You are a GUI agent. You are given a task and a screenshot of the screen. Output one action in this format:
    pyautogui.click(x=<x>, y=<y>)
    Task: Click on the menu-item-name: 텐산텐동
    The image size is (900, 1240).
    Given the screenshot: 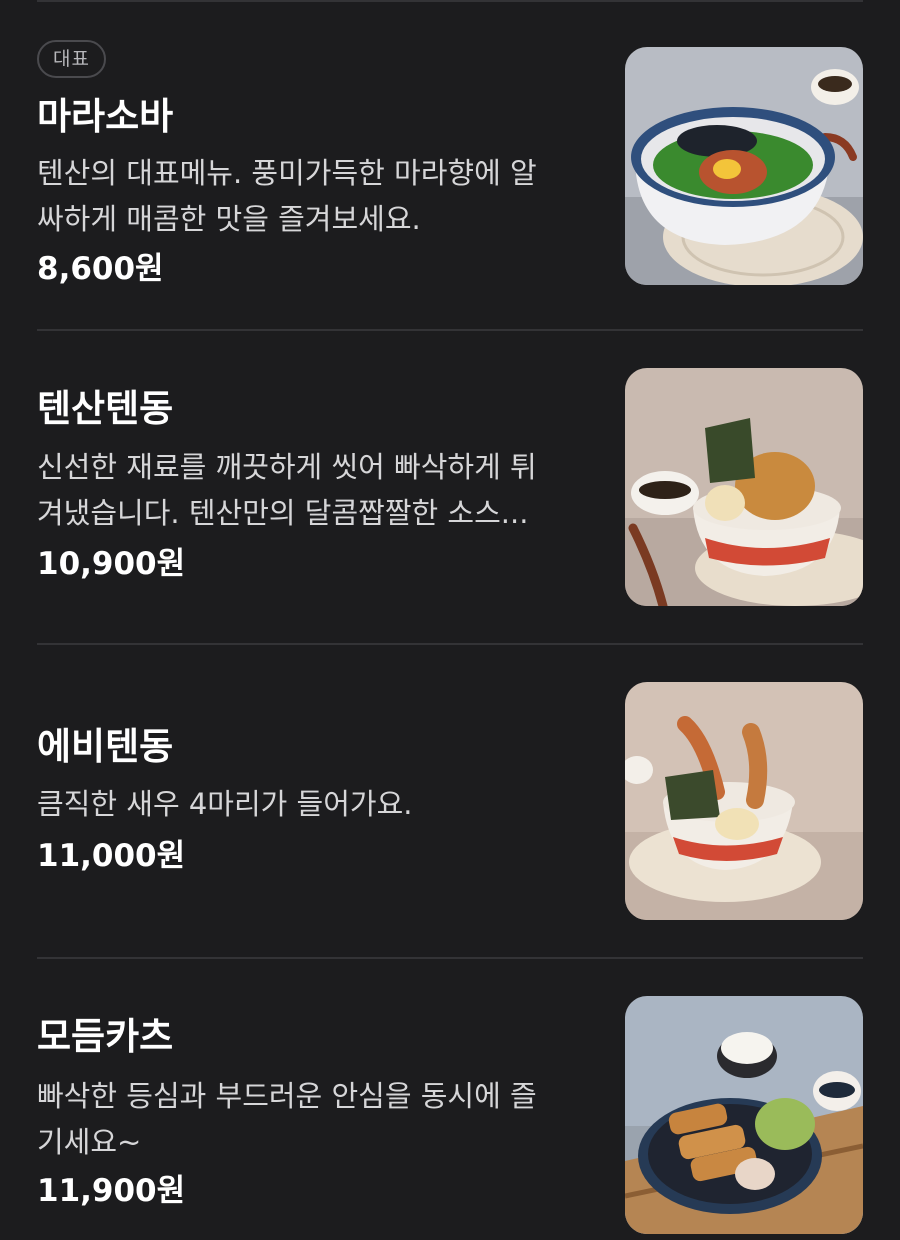 What is the action you would take?
    pyautogui.click(x=105, y=408)
    